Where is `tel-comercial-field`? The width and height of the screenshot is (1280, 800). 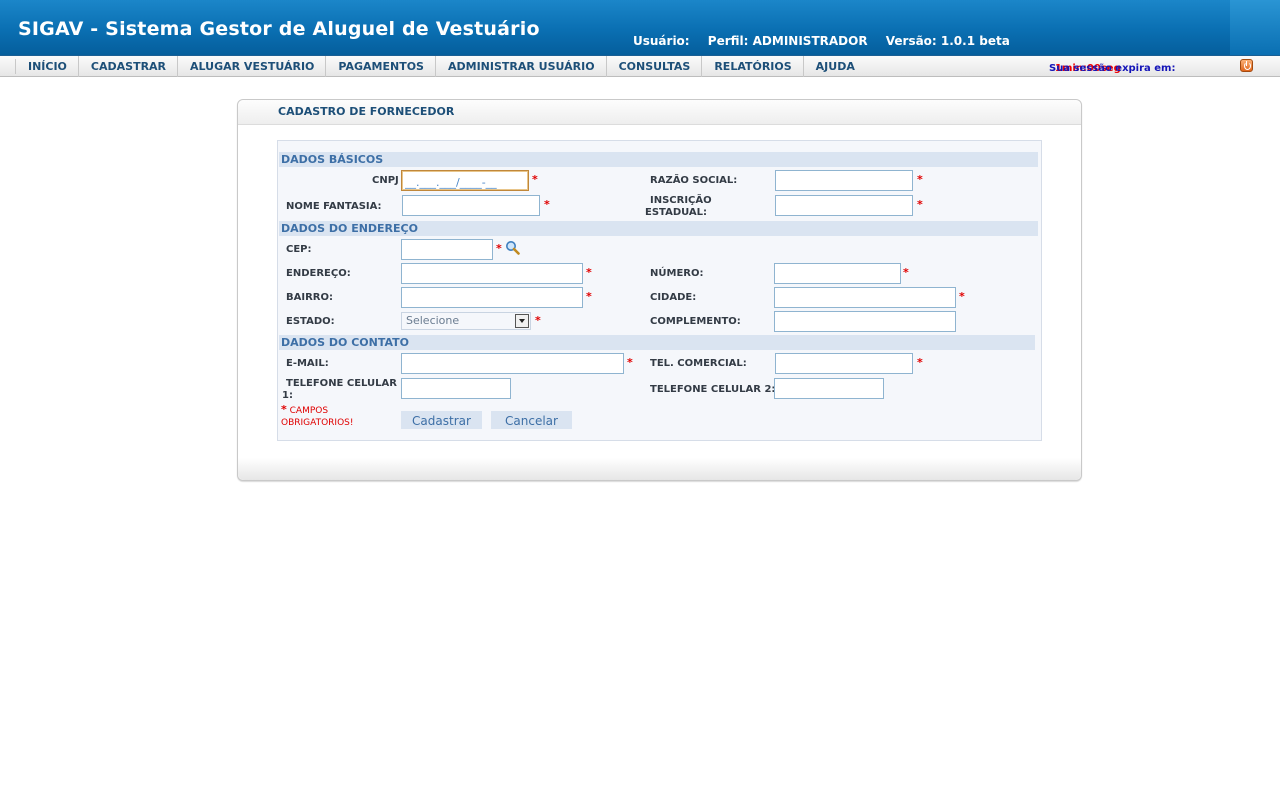
tel-comercial-field is located at coordinates (844, 364).